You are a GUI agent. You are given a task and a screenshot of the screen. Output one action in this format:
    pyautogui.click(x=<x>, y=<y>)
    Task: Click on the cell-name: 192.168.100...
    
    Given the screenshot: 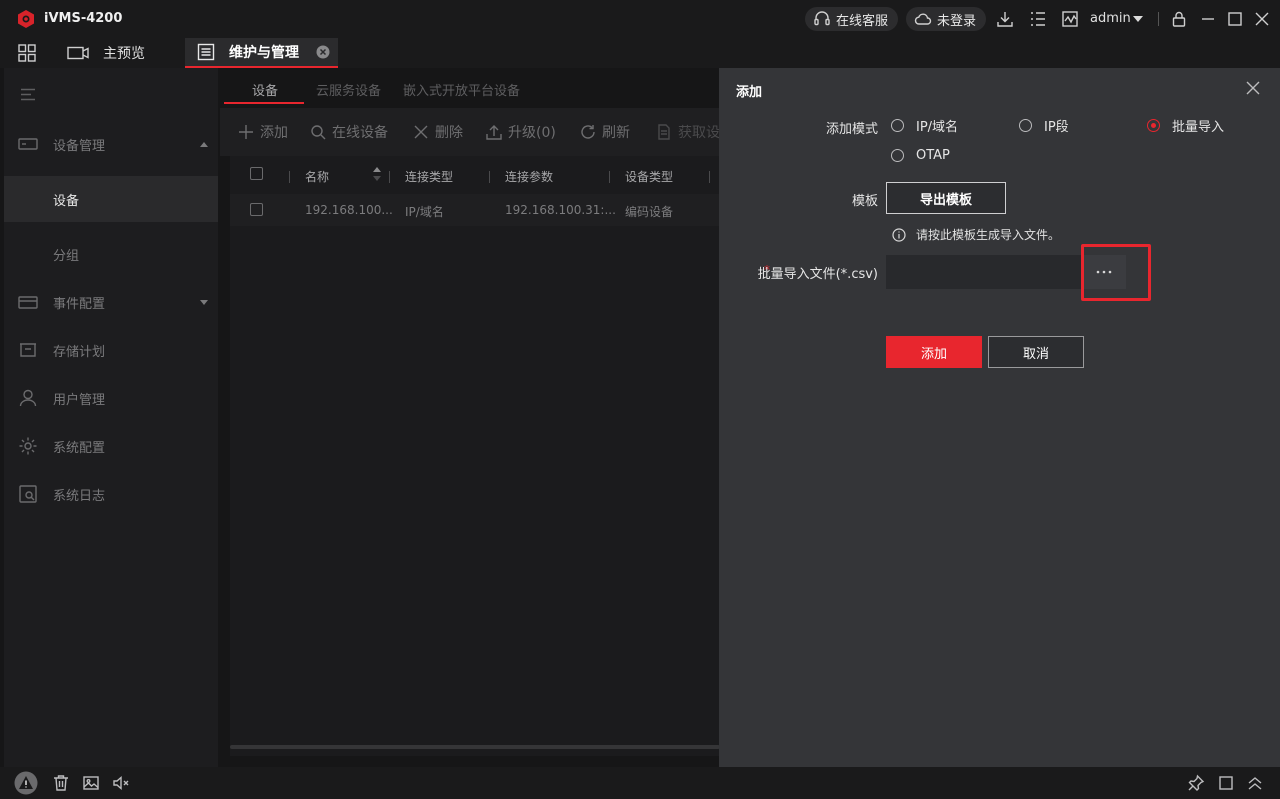 What is the action you would take?
    pyautogui.click(x=349, y=210)
    